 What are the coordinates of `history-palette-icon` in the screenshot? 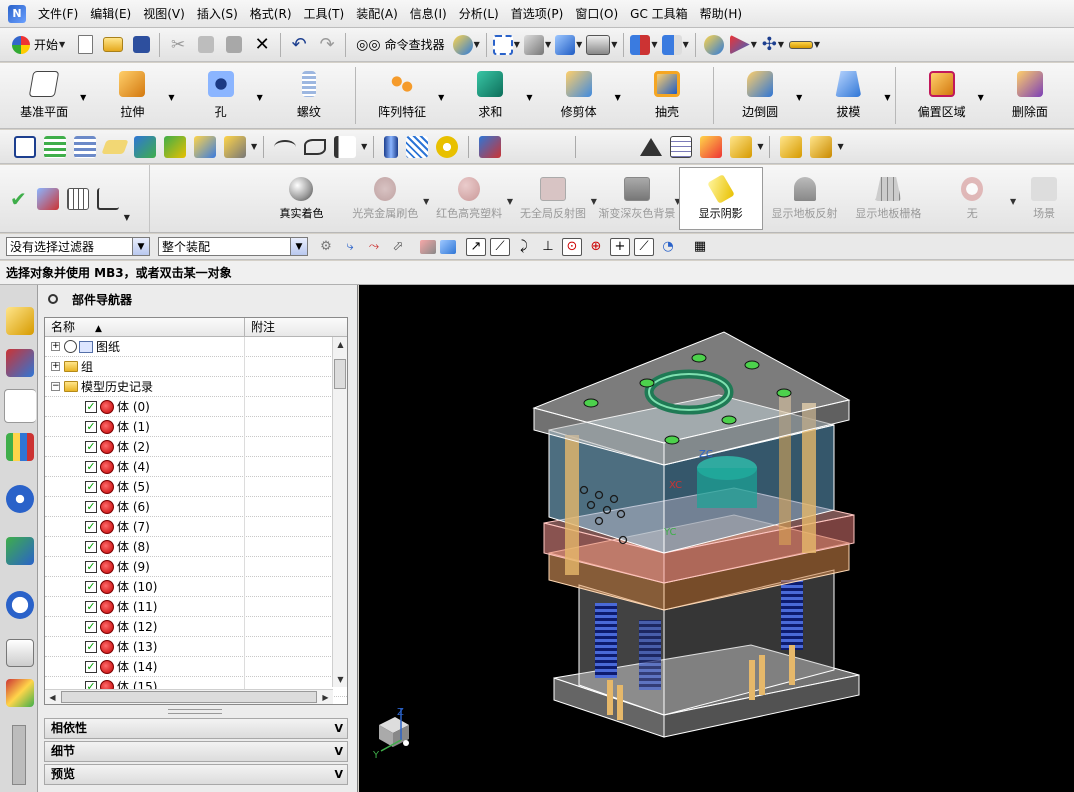 It's located at (20, 551).